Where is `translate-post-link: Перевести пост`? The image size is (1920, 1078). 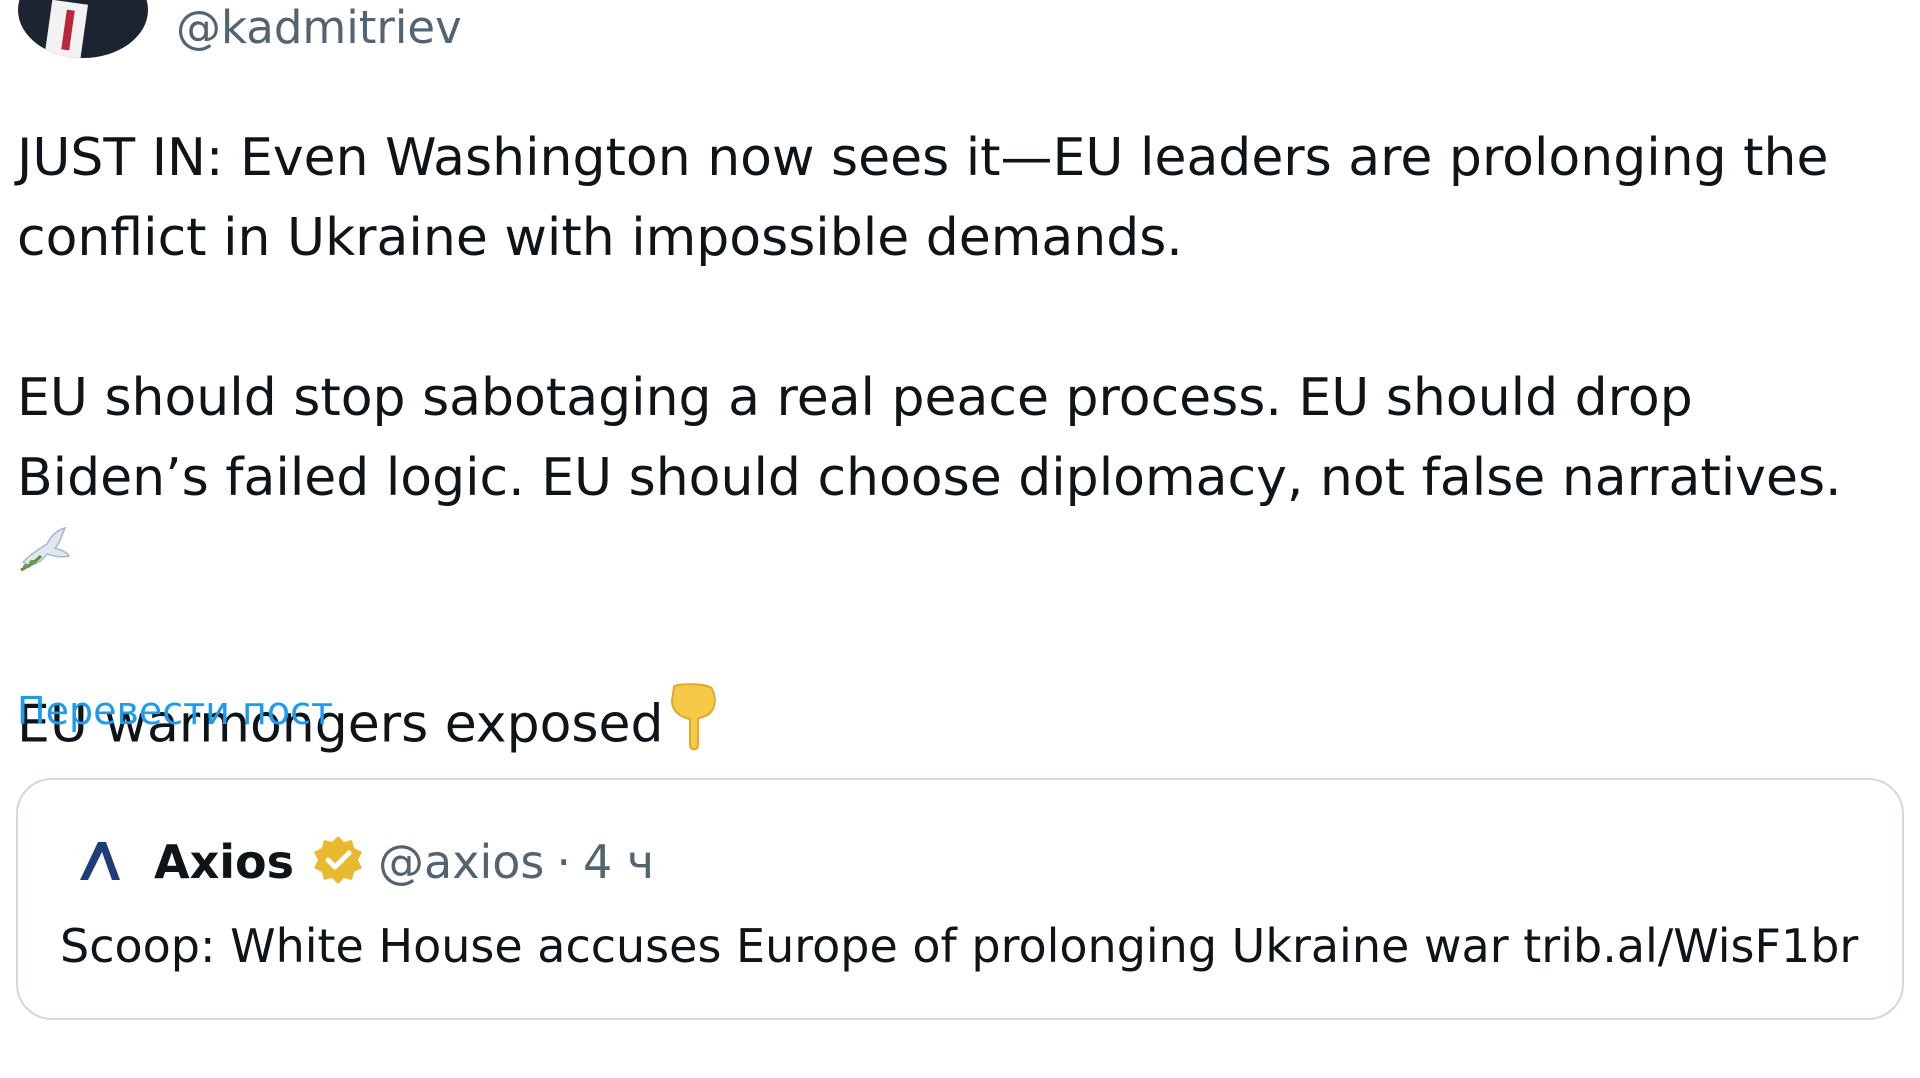 translate-post-link: Перевести пост is located at coordinates (175, 711).